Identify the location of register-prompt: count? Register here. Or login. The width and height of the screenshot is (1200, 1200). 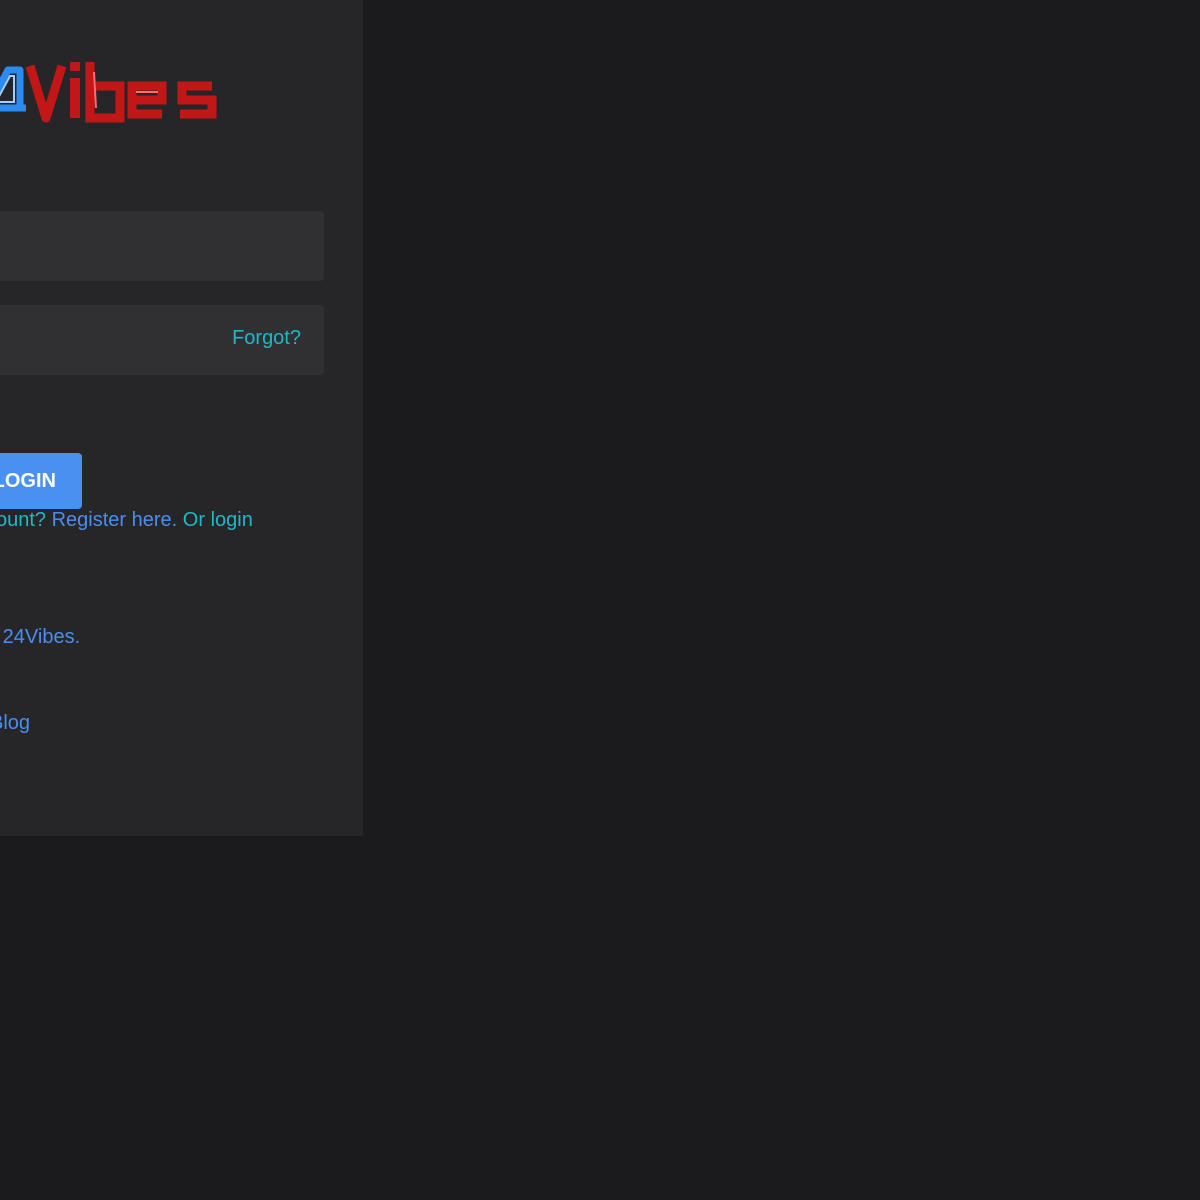
(126, 520).